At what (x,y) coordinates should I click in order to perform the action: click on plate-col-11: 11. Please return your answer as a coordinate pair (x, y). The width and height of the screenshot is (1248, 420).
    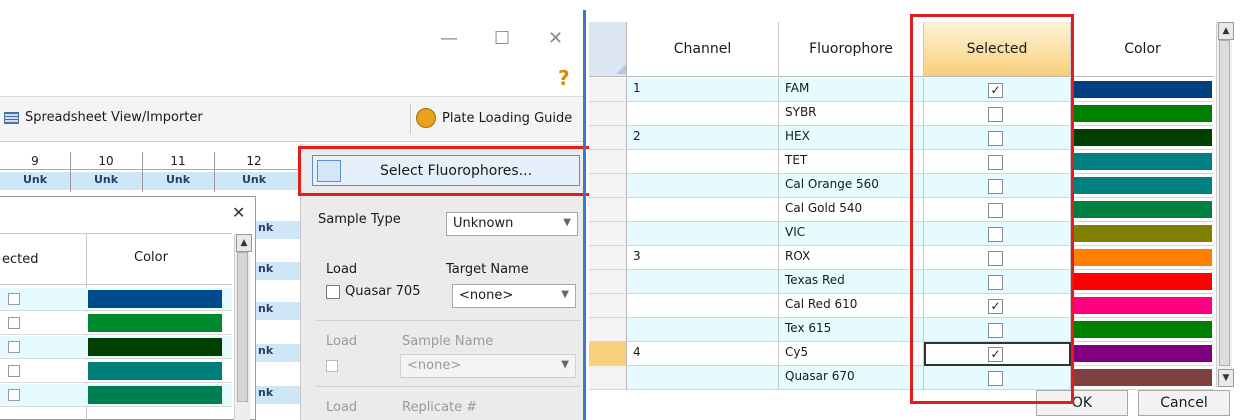
    Looking at the image, I should click on (178, 162).